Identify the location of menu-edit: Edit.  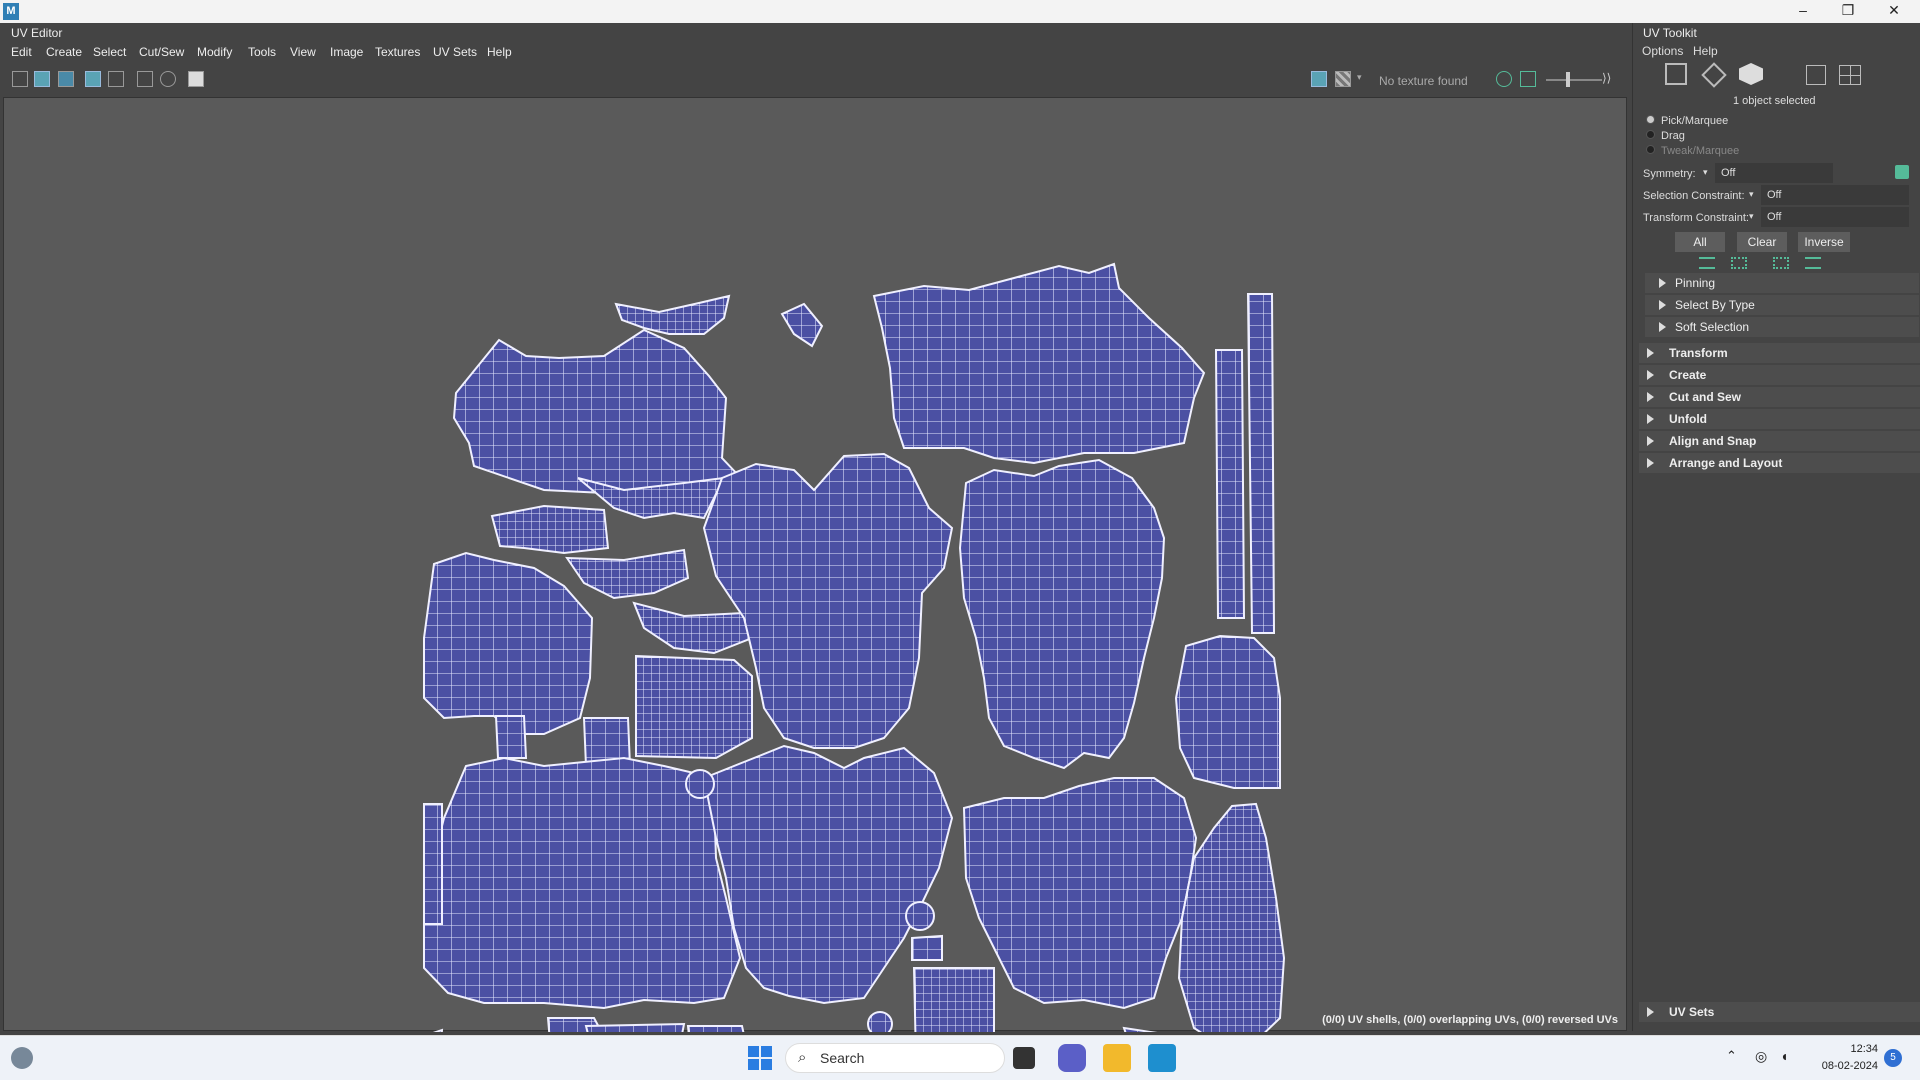
(21, 52).